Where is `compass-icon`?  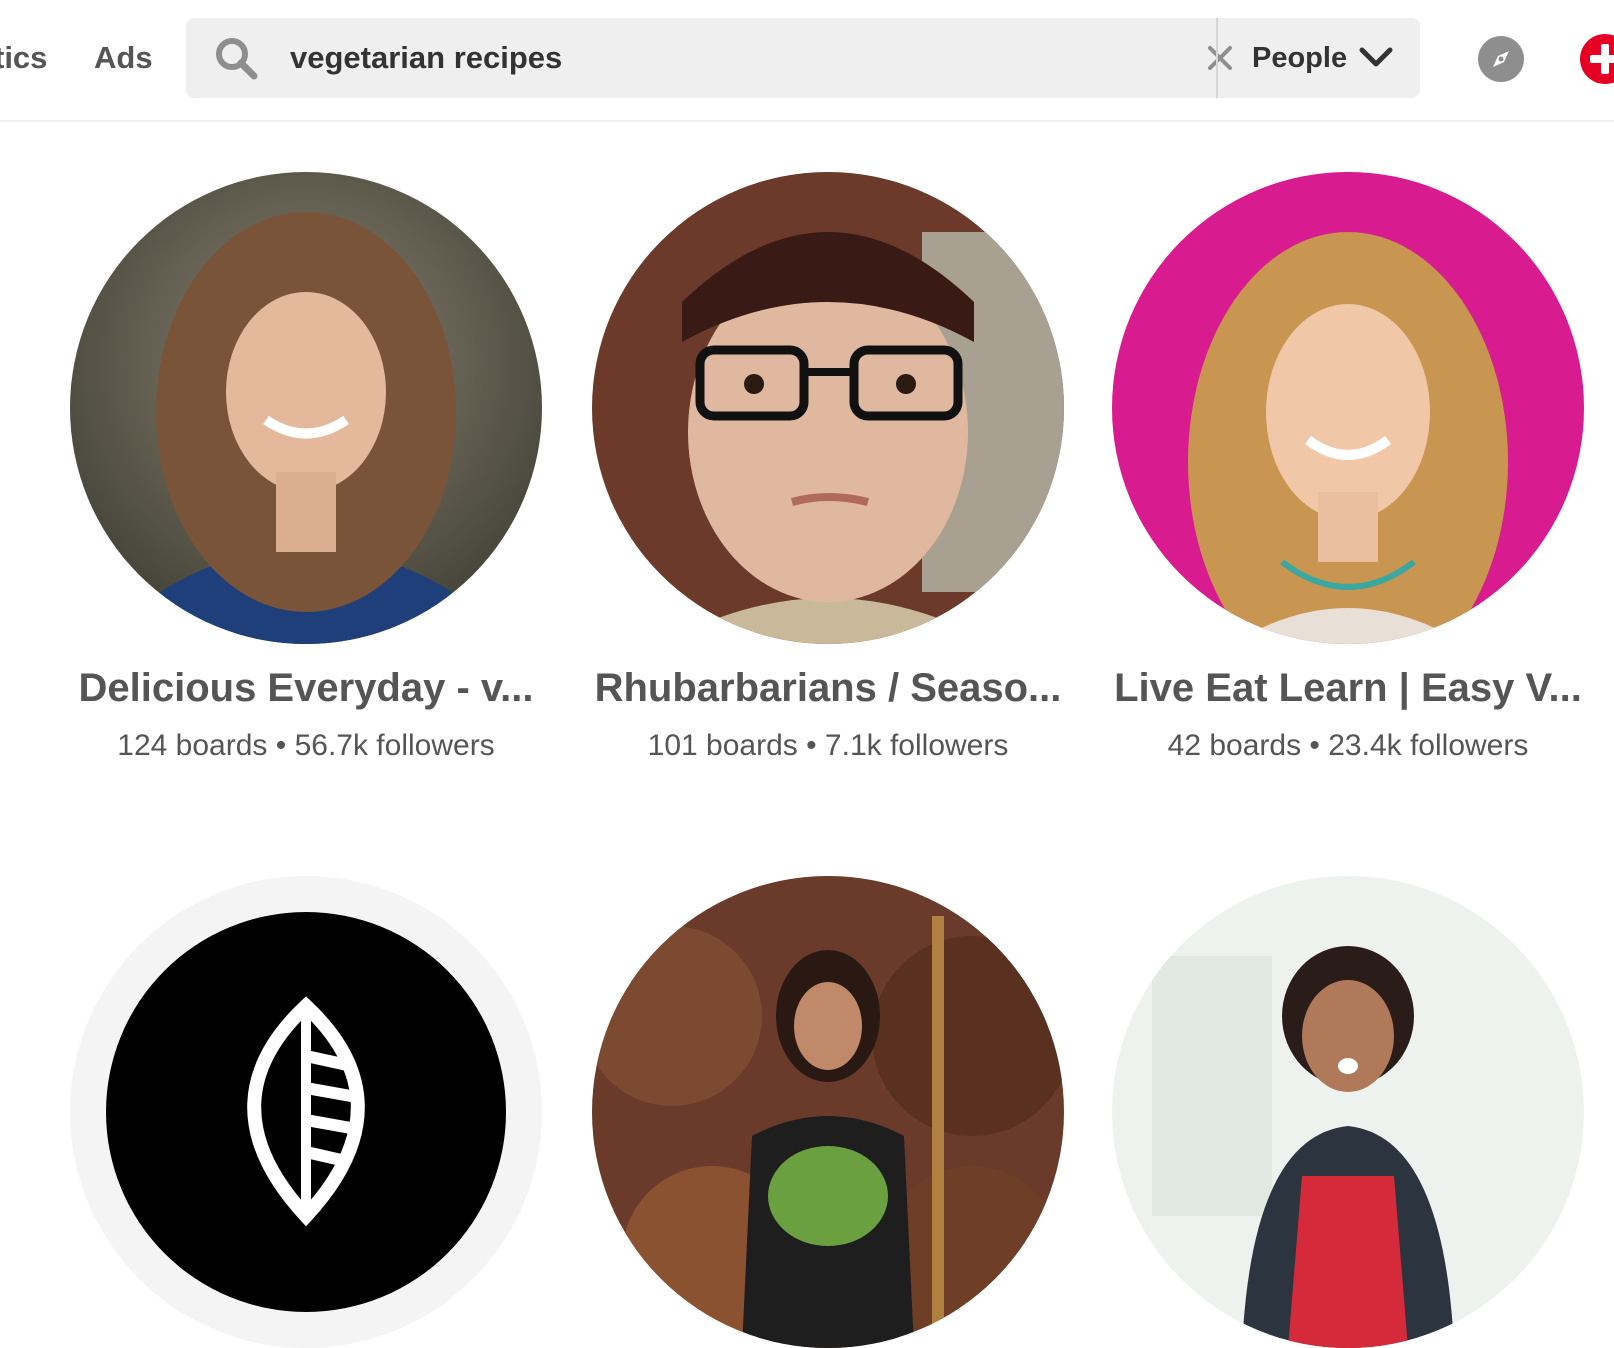
compass-icon is located at coordinates (1501, 59).